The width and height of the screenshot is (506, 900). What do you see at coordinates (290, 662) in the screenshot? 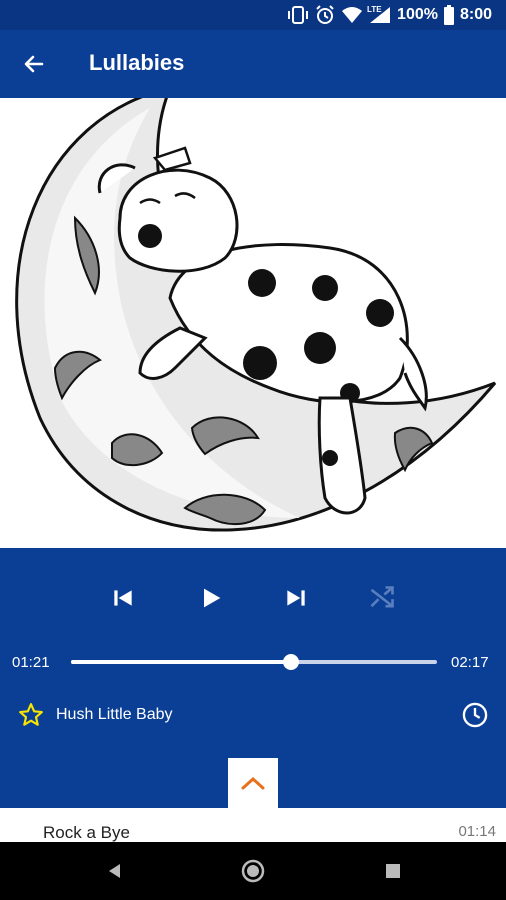
I see `seek-bar-thumb` at bounding box center [290, 662].